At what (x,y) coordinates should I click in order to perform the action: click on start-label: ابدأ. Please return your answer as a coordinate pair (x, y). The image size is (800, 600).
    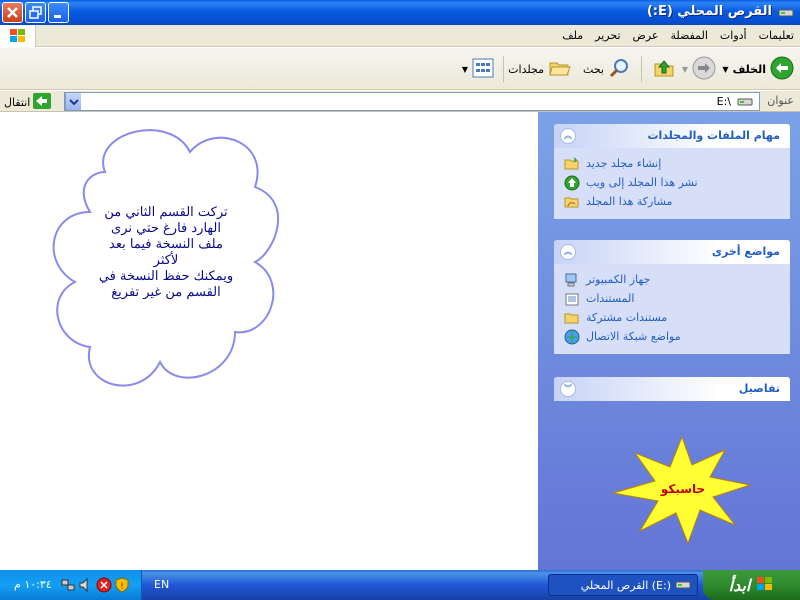
    Looking at the image, I should click on (739, 585).